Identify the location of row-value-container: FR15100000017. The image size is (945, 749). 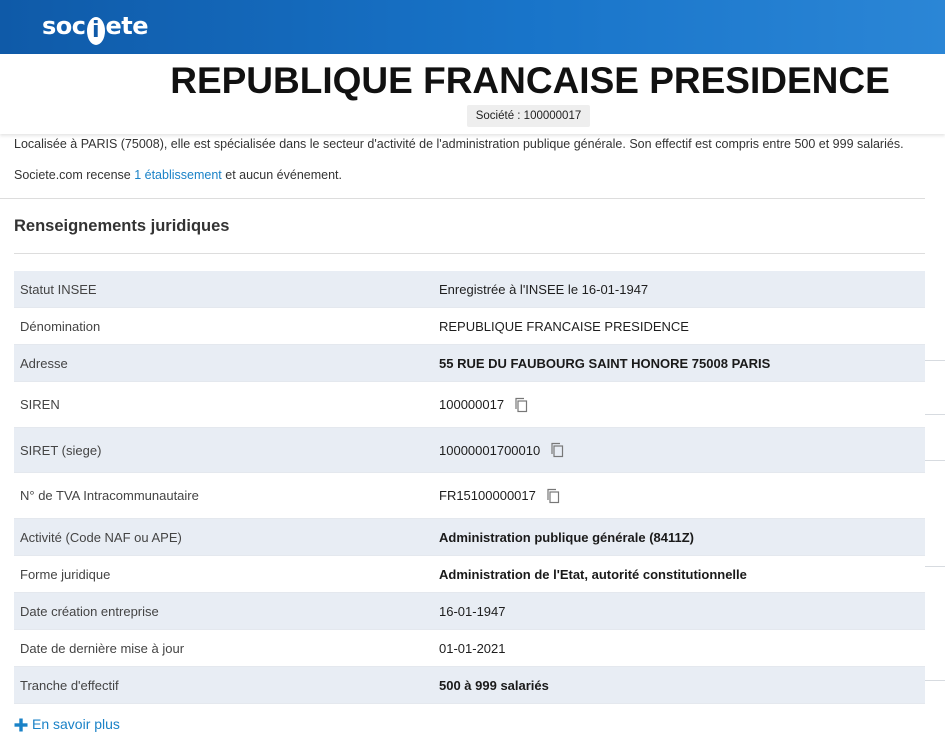
(499, 496).